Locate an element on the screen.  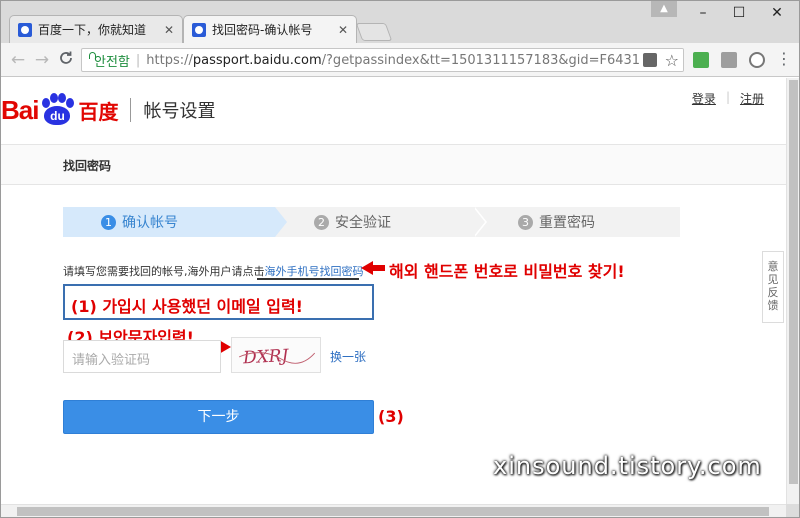
logo-du: du is located at coordinates (57, 115).